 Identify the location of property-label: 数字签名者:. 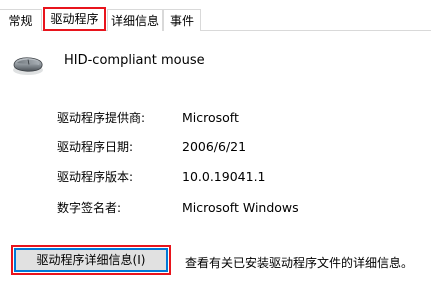
(89, 208).